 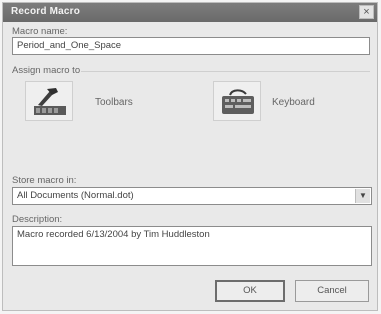 What do you see at coordinates (225, 71) in the screenshot?
I see `assign-divider` at bounding box center [225, 71].